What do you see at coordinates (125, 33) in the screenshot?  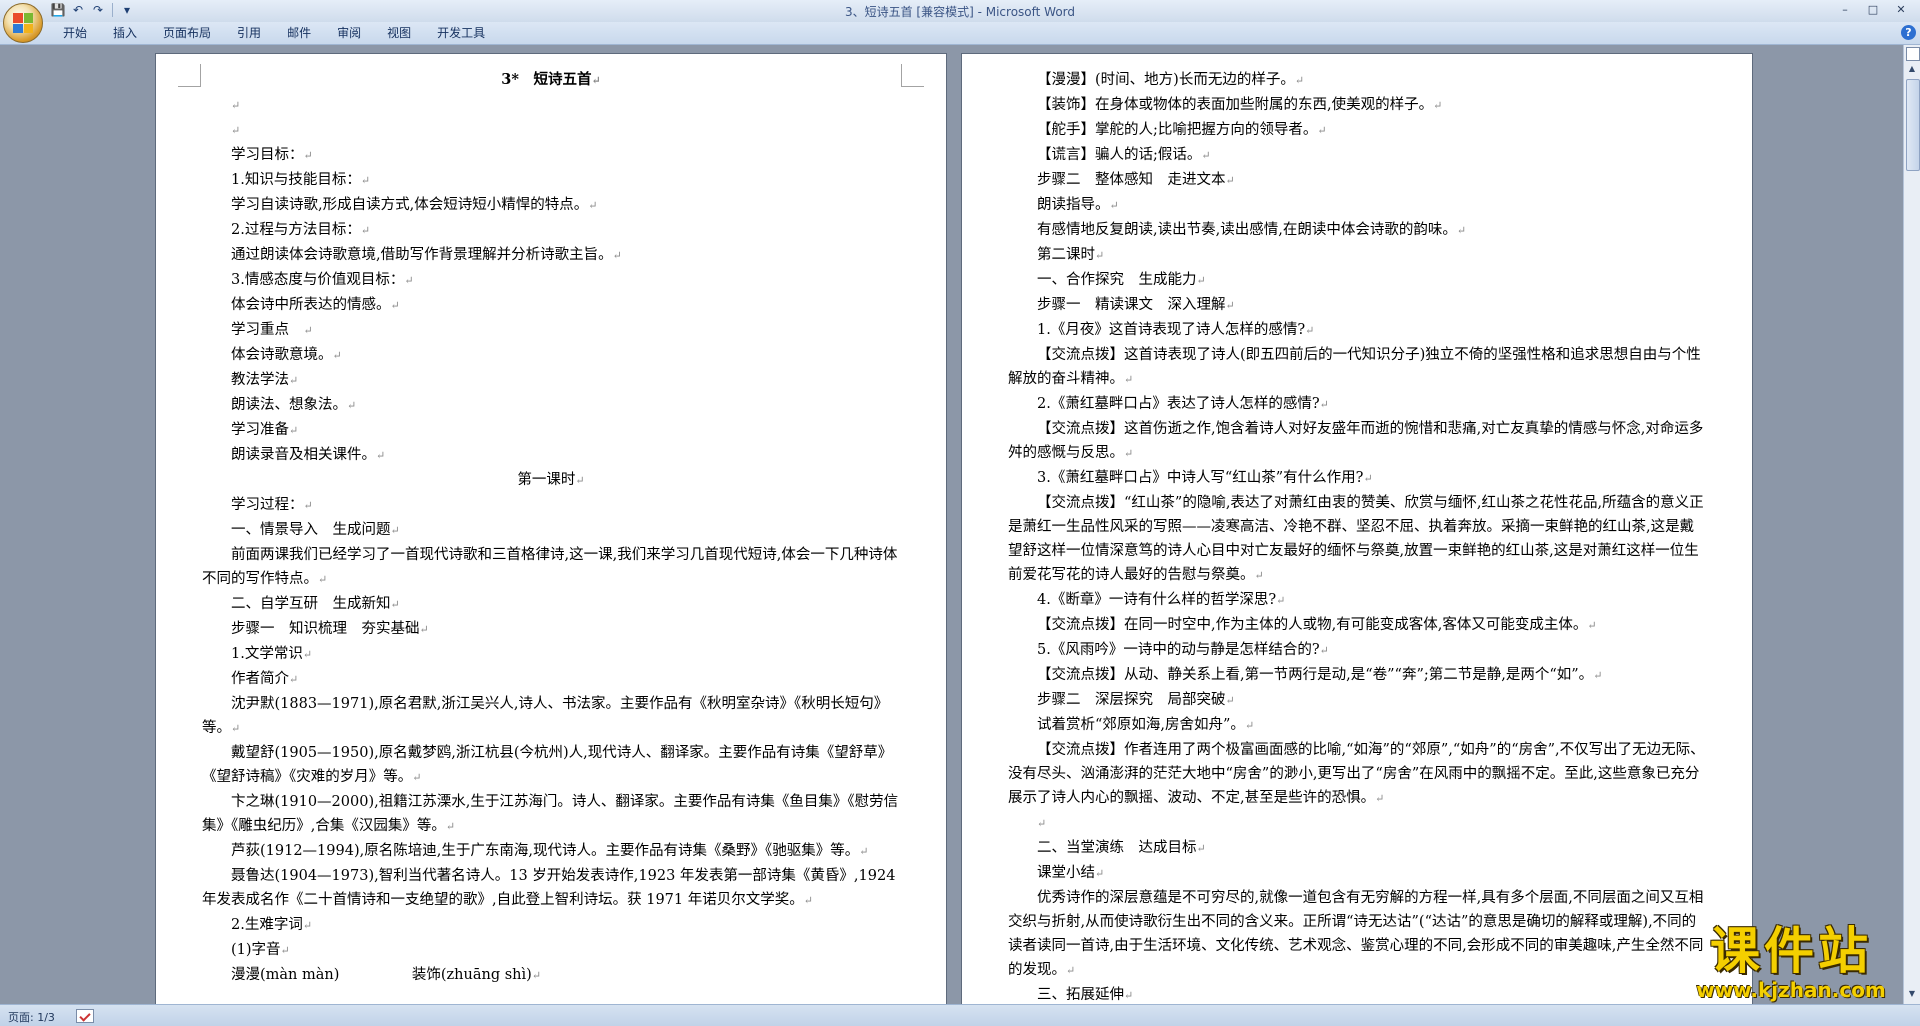 I see `tab-insert: 插入` at bounding box center [125, 33].